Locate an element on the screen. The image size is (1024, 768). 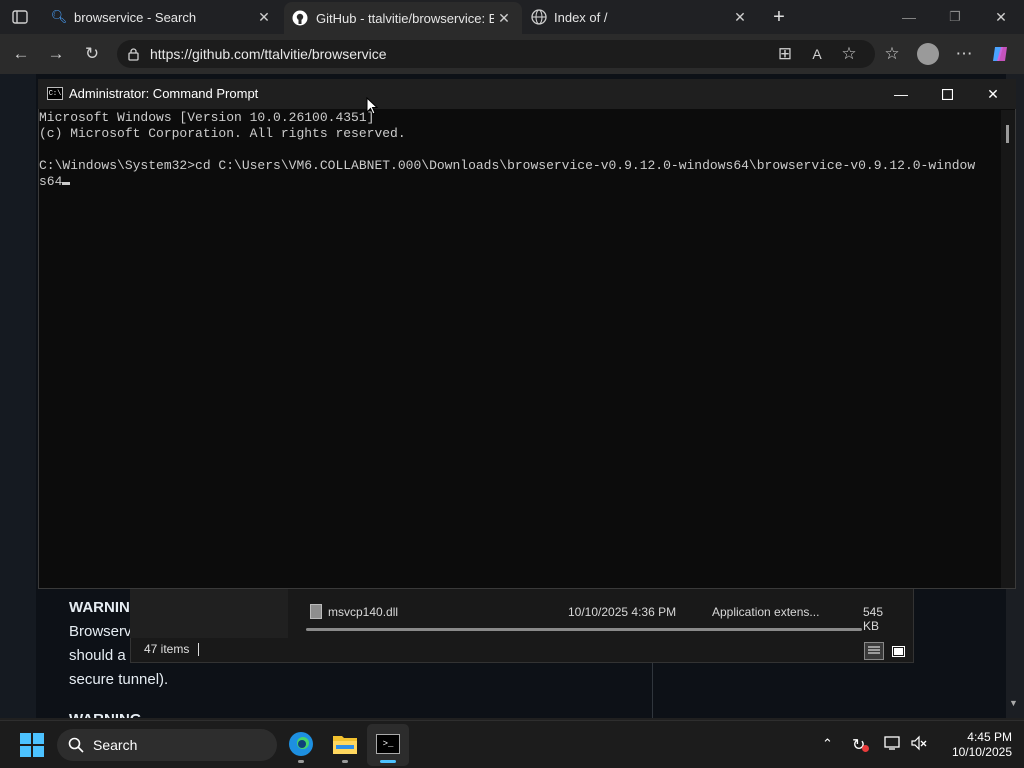
tab-title: browservice - Search is located at coordinates (135, 17).